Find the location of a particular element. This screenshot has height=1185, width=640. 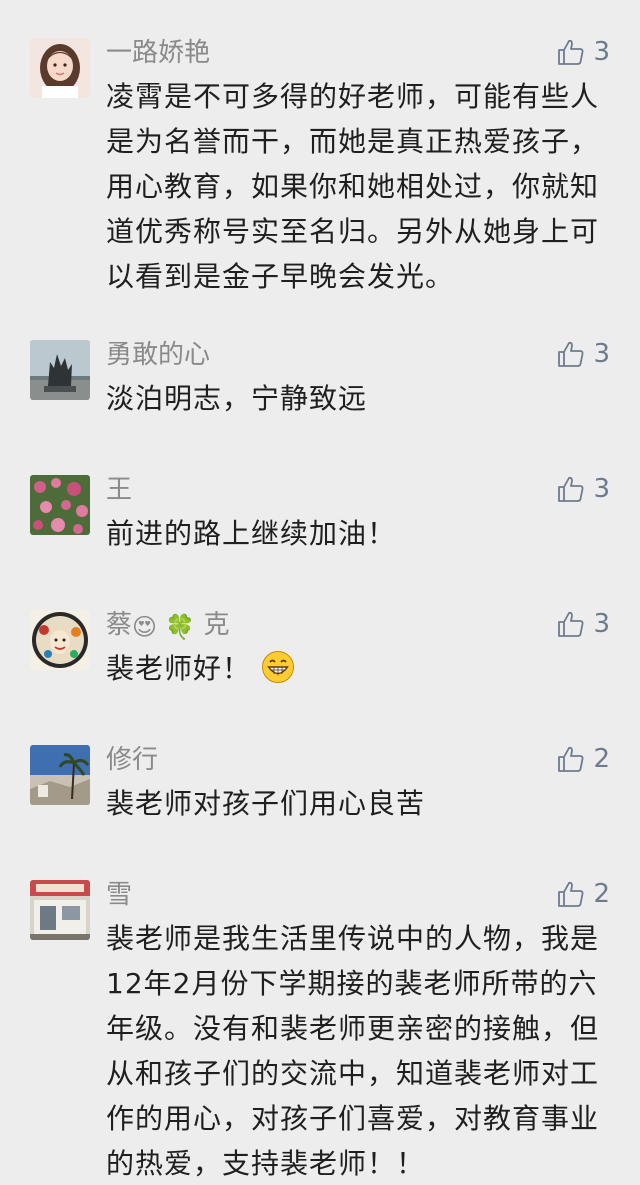

user-name-part: 克 is located at coordinates (216, 625).